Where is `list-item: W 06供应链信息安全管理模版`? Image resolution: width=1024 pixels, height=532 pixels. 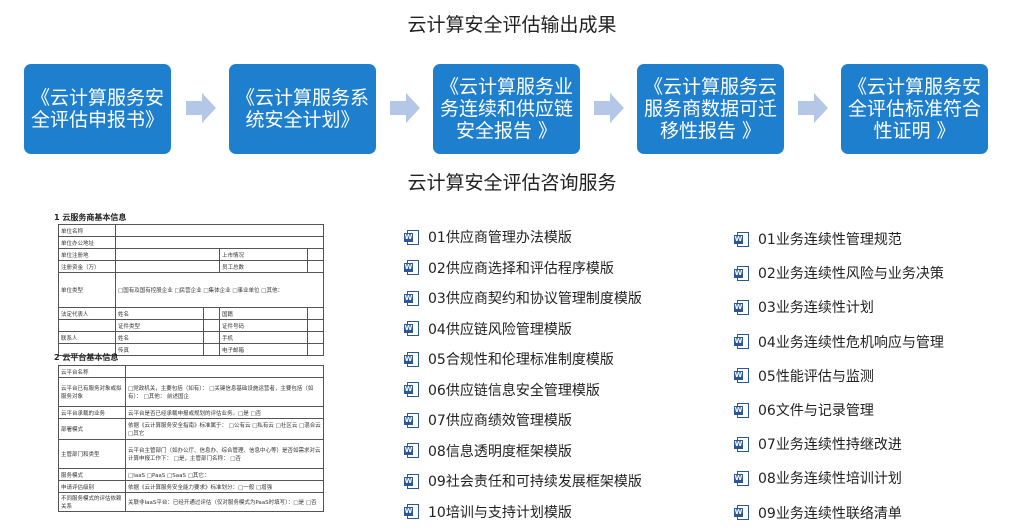 list-item: W 06供应链信息安全管理模版 is located at coordinates (523, 390).